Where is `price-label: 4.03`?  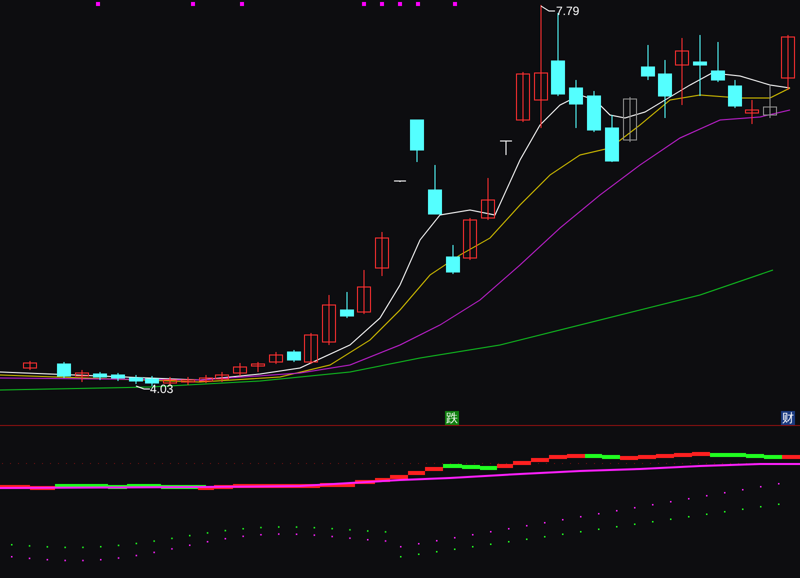
price-label: 4.03 is located at coordinates (162, 389).